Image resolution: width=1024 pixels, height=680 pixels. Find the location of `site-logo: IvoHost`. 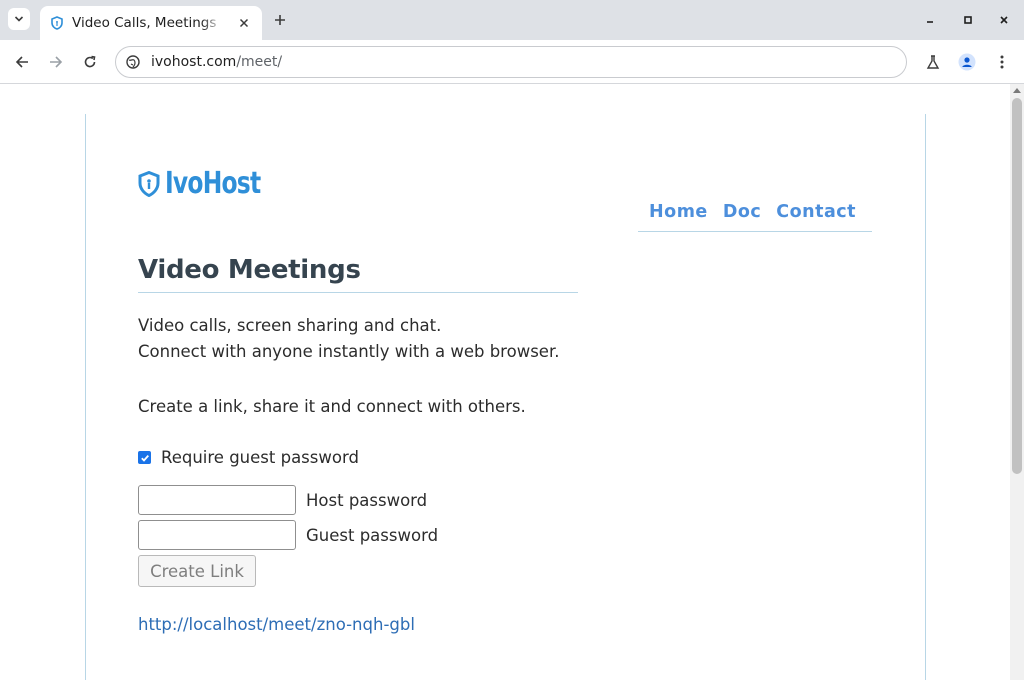

site-logo: IvoHost is located at coordinates (212, 183).